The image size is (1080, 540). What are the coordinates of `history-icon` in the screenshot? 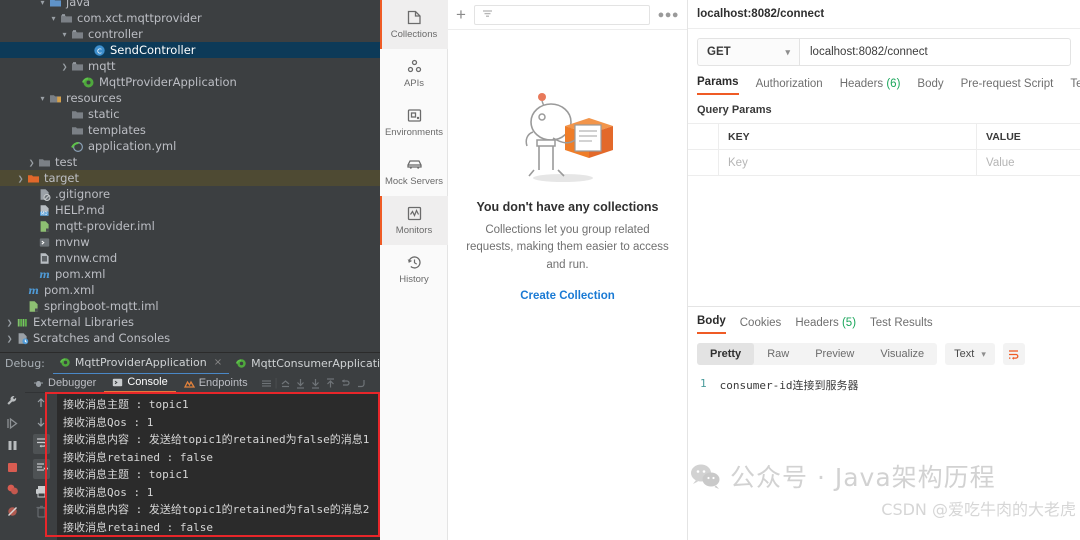 It's located at (414, 262).